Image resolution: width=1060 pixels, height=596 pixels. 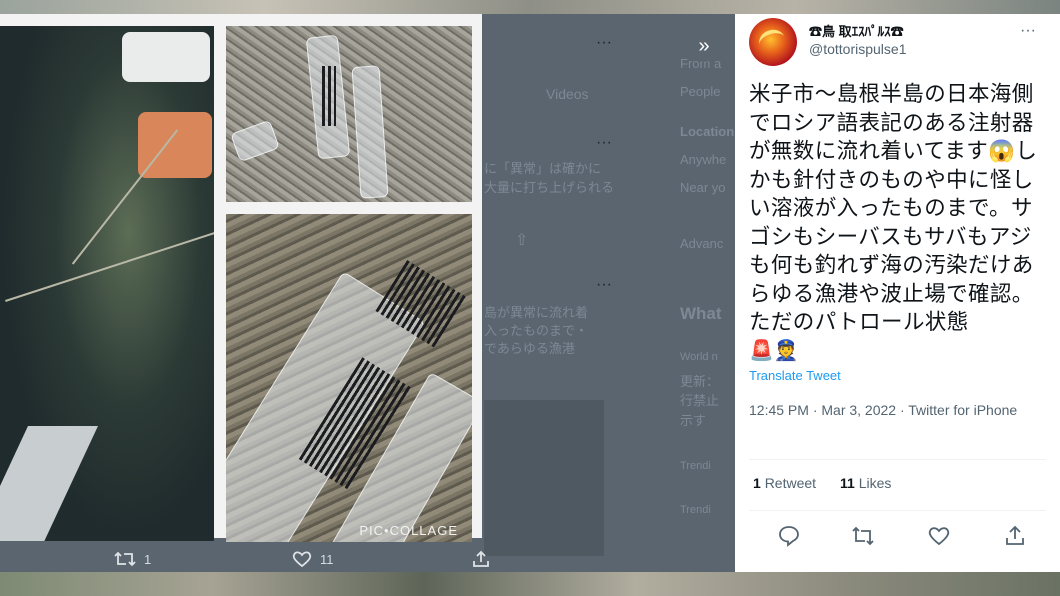 What do you see at coordinates (857, 49) in the screenshot?
I see `user-handle: @tottorispulse1` at bounding box center [857, 49].